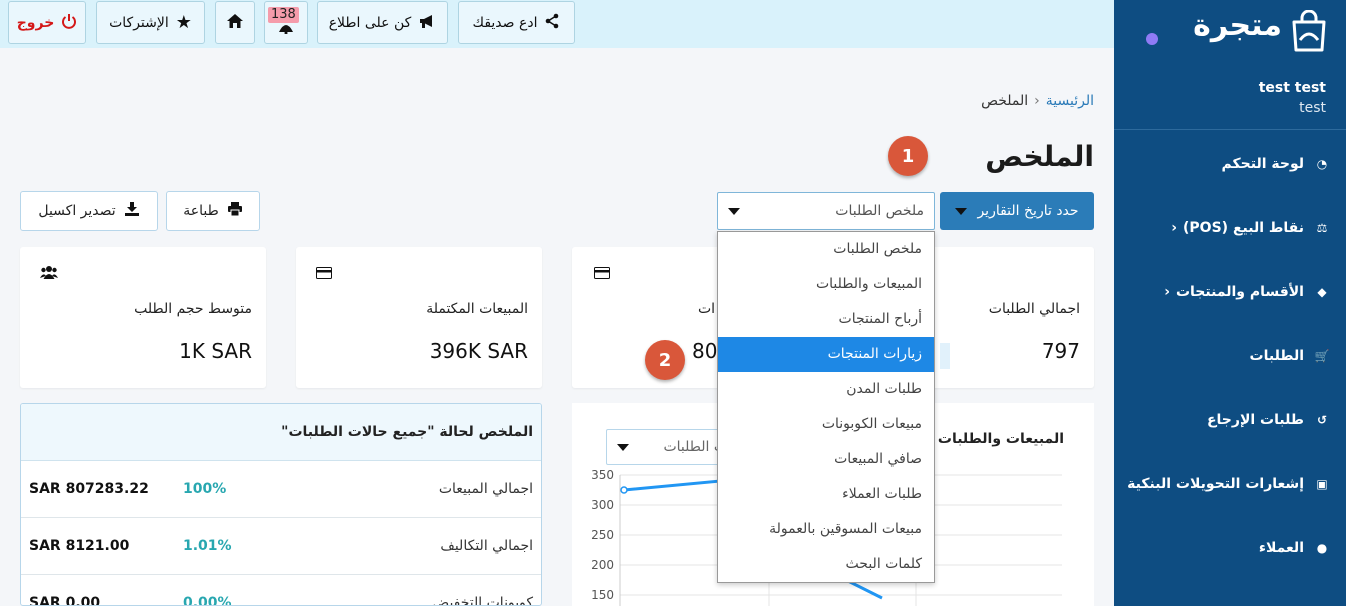 The height and width of the screenshot is (606, 1346). Describe the element at coordinates (826, 564) in the screenshot. I see `dropdown-option: كلمات البحث` at that location.